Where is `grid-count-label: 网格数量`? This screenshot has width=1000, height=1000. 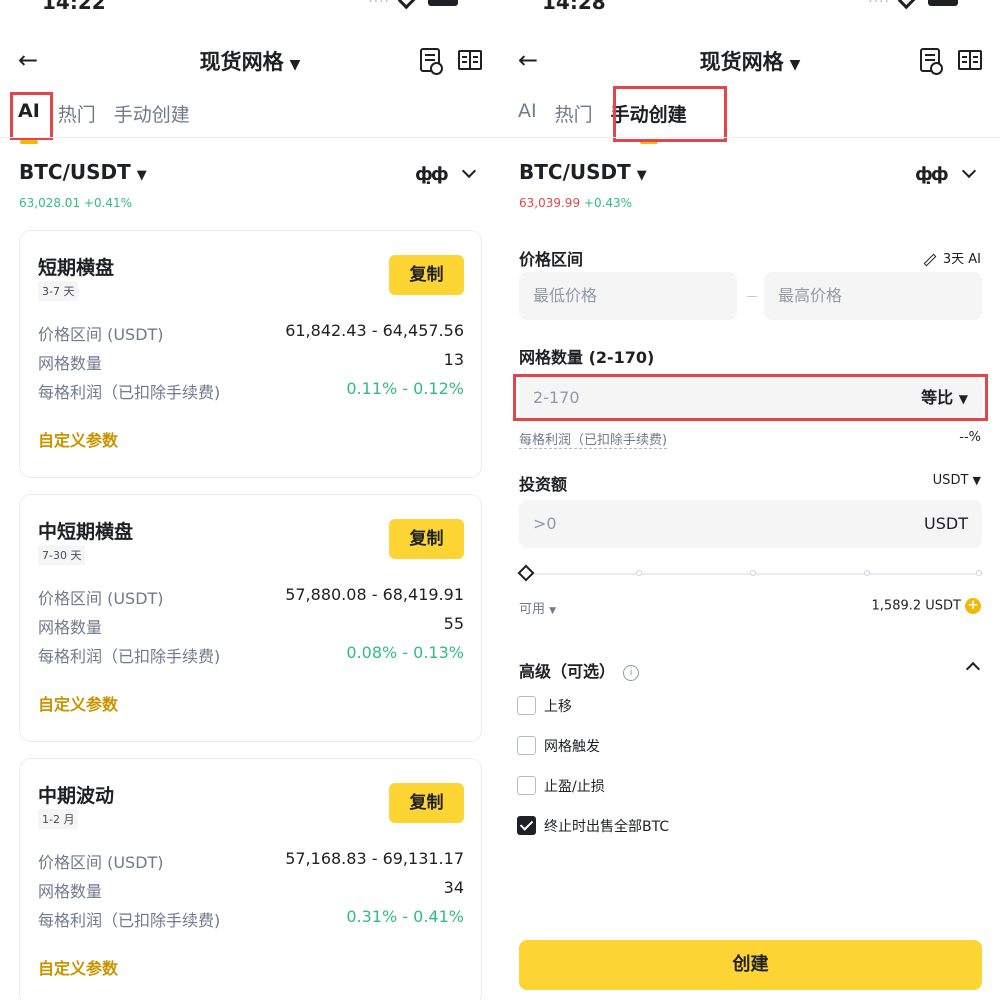
grid-count-label: 网格数量 is located at coordinates (70, 891).